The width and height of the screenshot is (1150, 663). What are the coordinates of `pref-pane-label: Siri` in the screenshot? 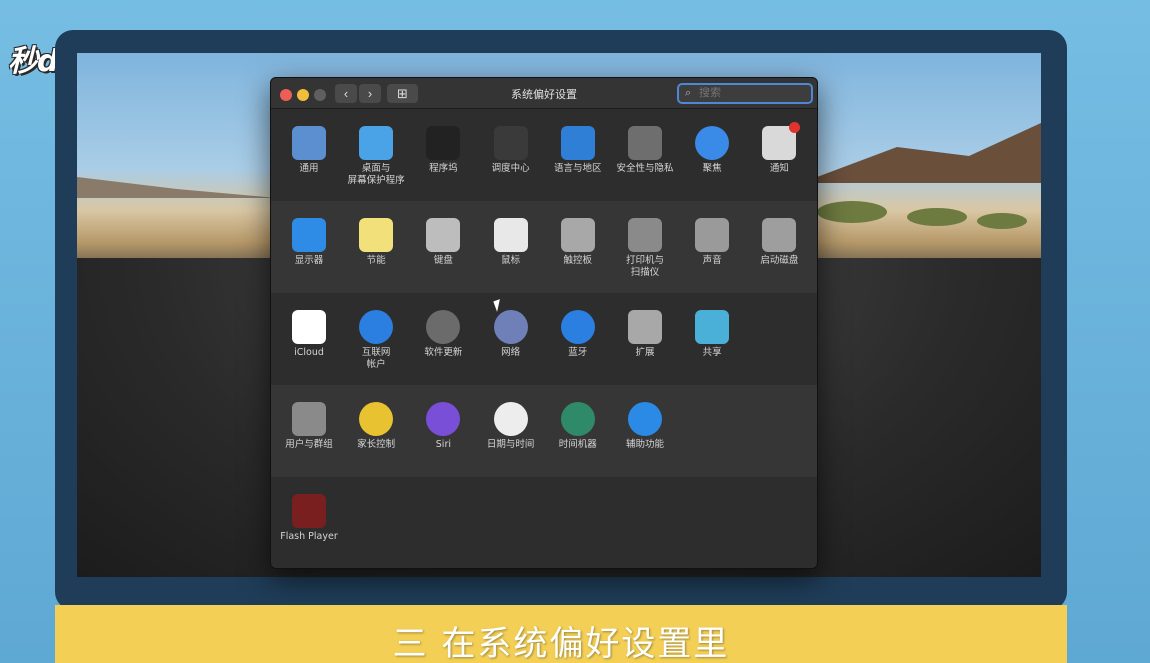 It's located at (443, 444).